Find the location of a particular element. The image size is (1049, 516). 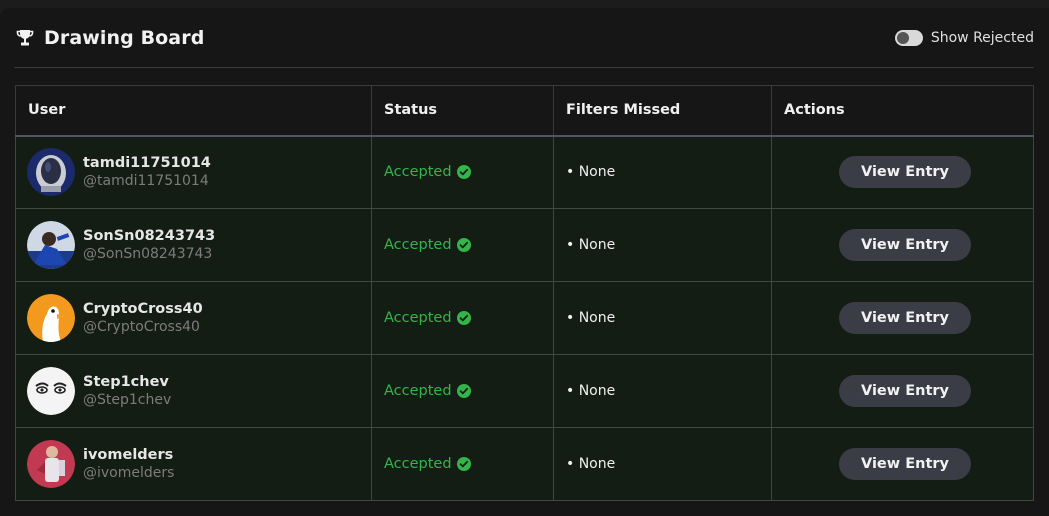

astronaut-helmet-avatar is located at coordinates (51, 172).